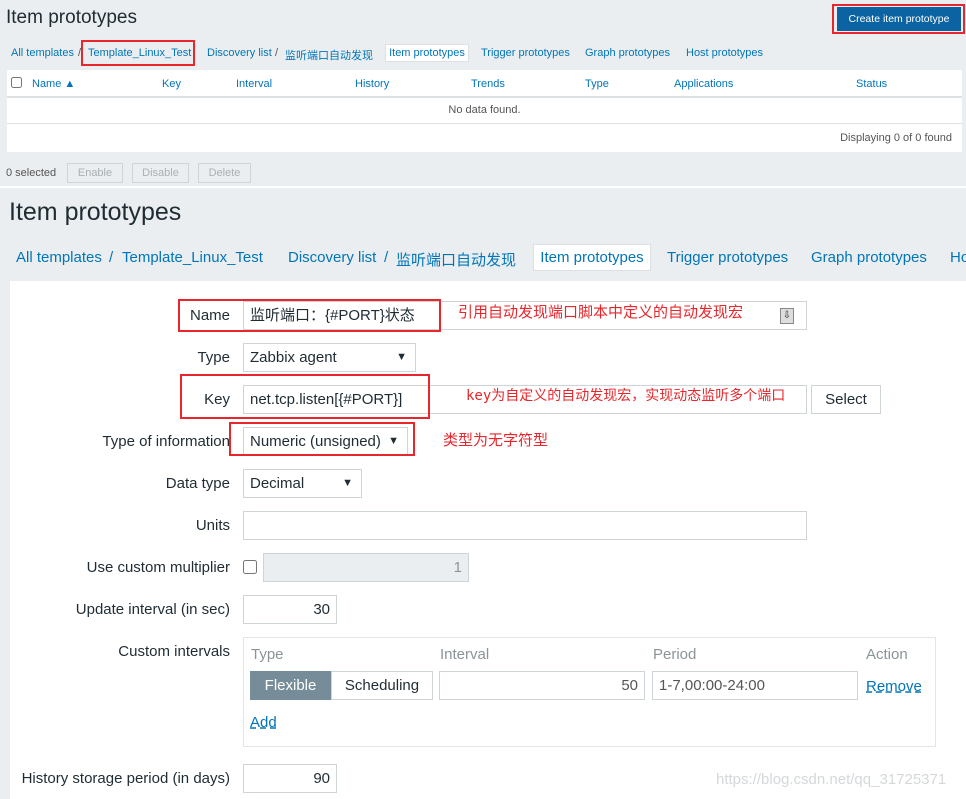 Image resolution: width=966 pixels, height=799 pixels. I want to click on column-key: Key, so click(171, 84).